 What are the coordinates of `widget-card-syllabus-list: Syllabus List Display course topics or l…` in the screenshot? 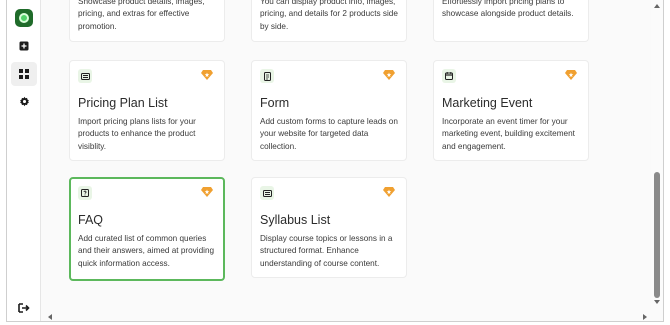 It's located at (329, 227).